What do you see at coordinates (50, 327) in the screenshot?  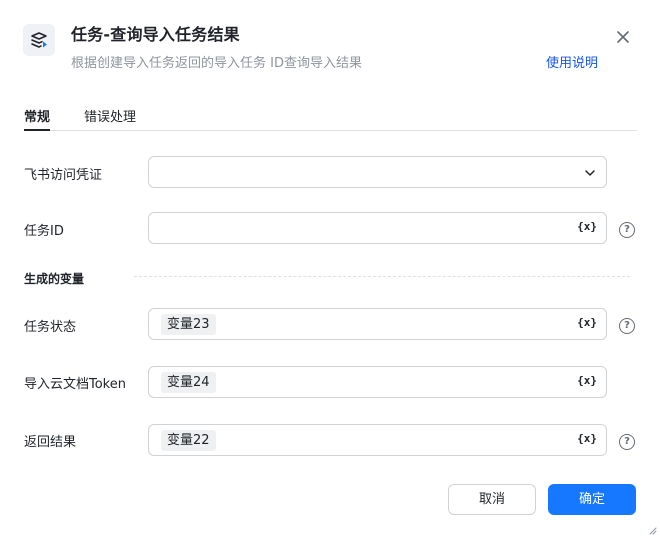 I see `task-status-label: 任务状态` at bounding box center [50, 327].